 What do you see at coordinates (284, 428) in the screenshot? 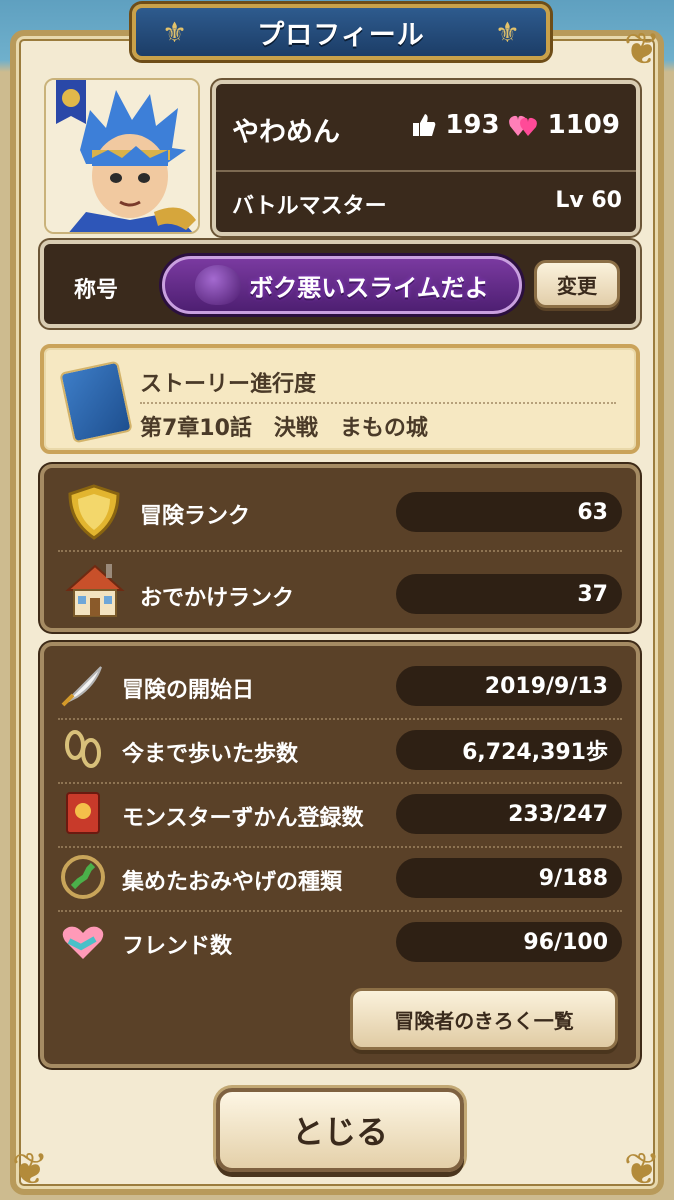
I see `story-progress-text: 第7章10話 決戦 まもの城` at bounding box center [284, 428].